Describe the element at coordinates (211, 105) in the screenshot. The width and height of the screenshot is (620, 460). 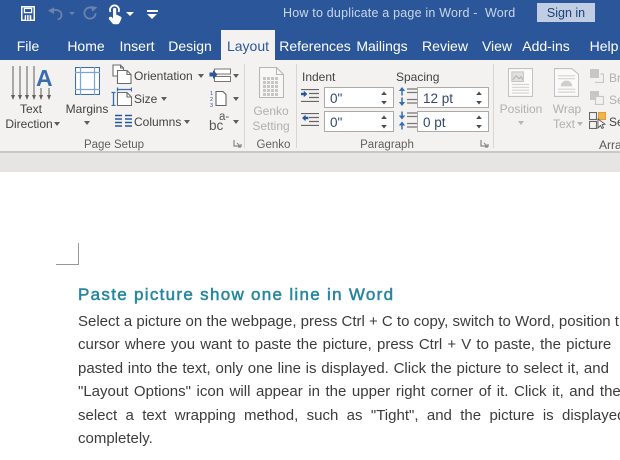
I see `svg-text: 3` at that location.